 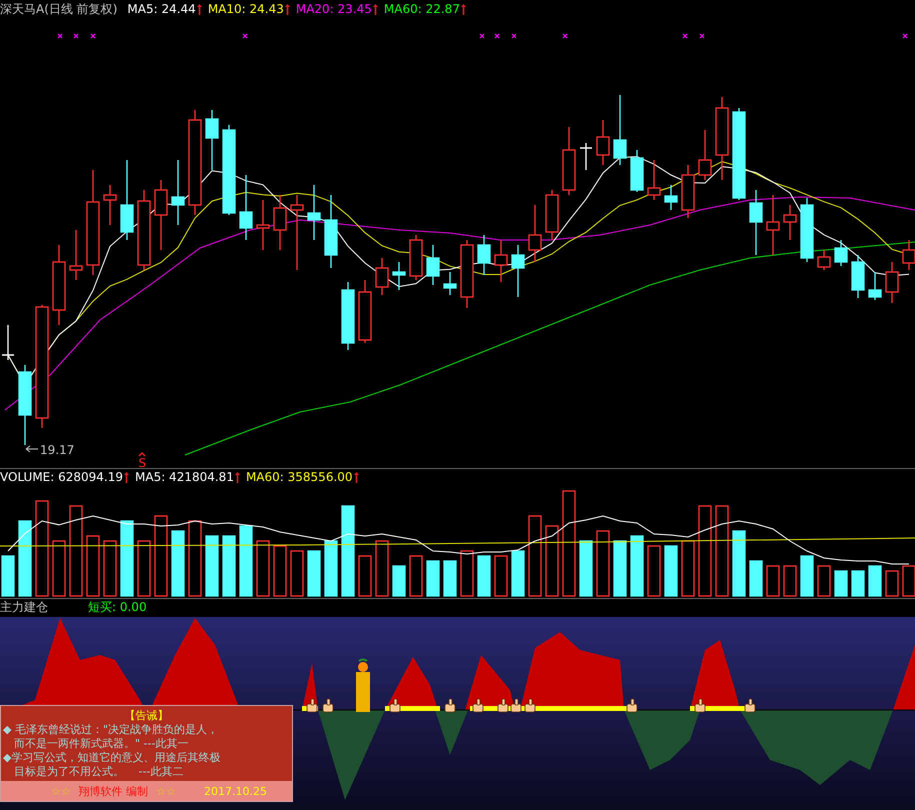 I want to click on low-arrow-icon, so click(x=32, y=449).